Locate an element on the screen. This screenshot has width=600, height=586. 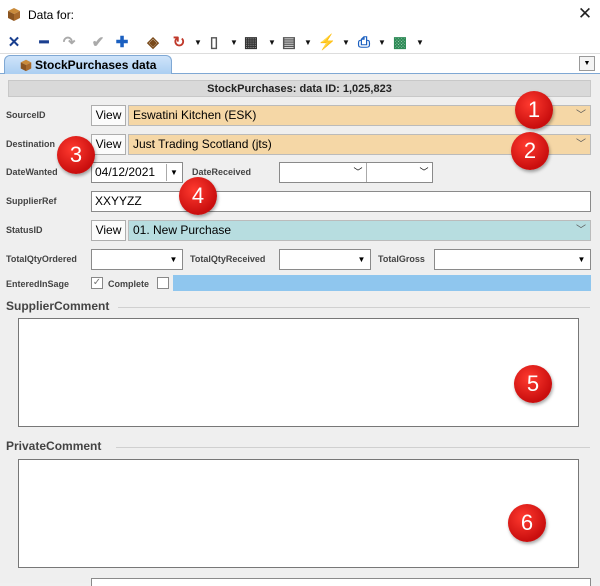
status-label: StatusID is located at coordinates (24, 230).